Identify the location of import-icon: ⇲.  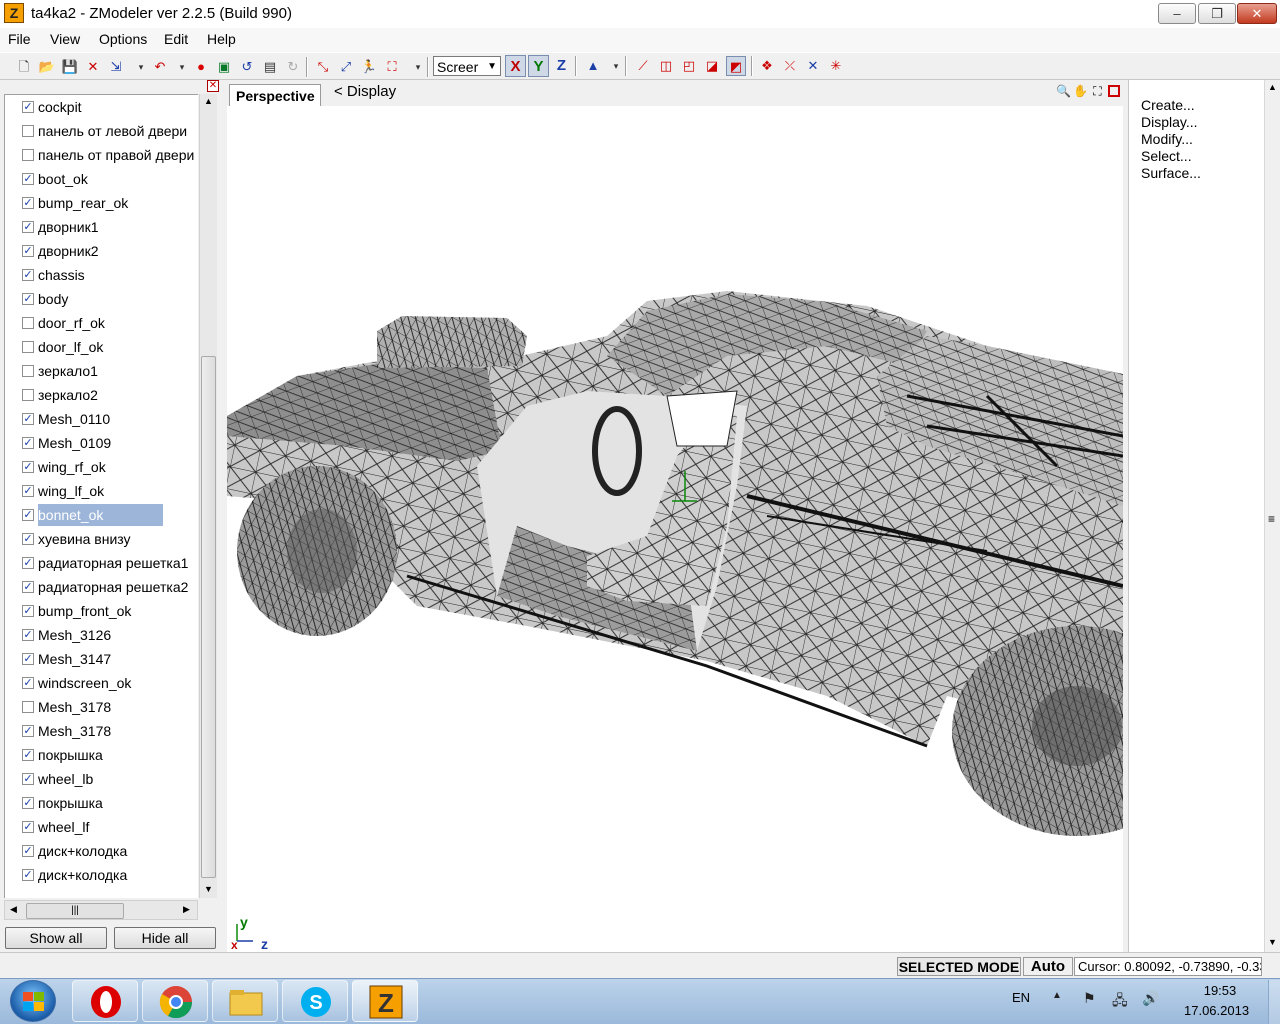
(116, 67).